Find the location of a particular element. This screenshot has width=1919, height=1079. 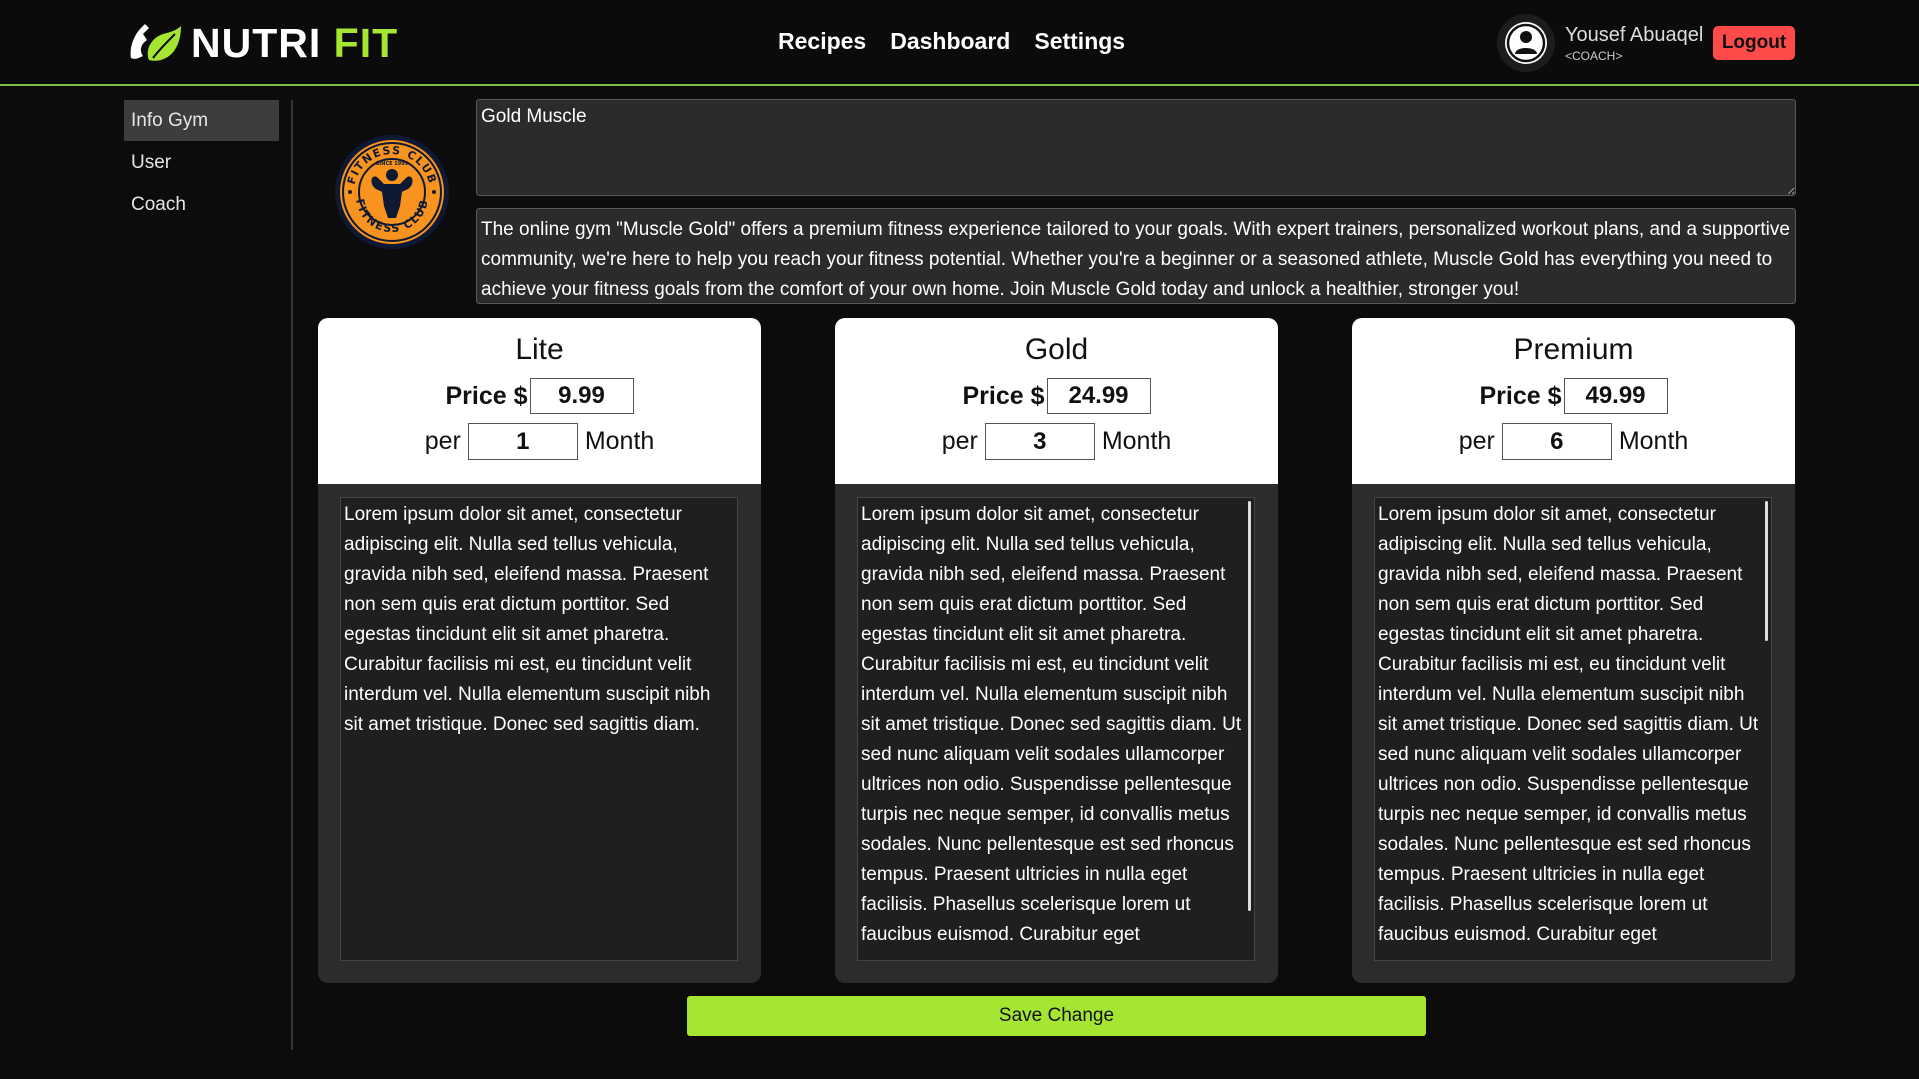

nav-recipes: Recipes is located at coordinates (822, 41).